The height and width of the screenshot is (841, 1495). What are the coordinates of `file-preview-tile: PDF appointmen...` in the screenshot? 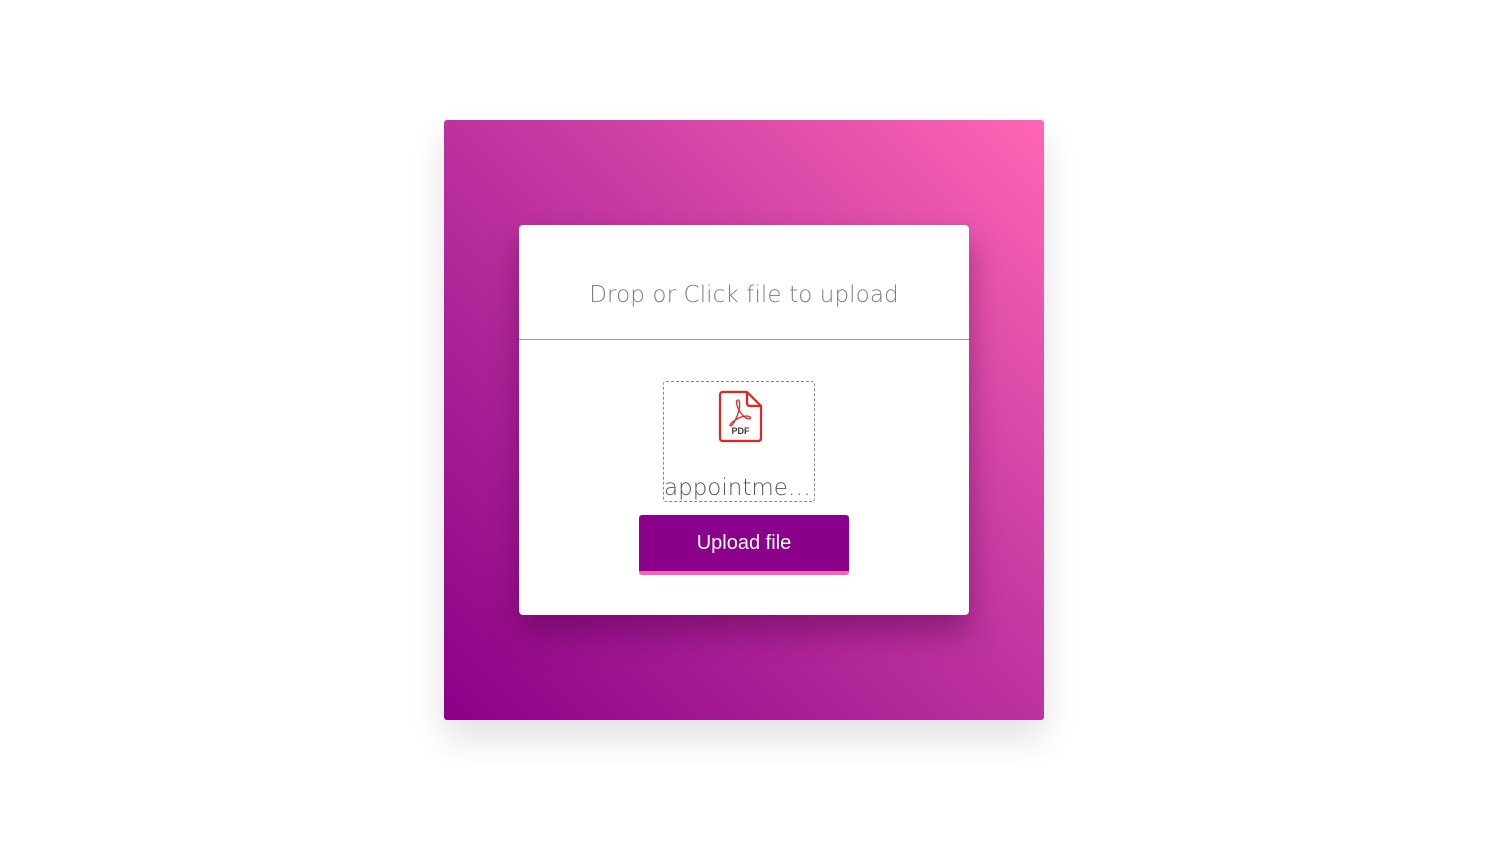 It's located at (739, 441).